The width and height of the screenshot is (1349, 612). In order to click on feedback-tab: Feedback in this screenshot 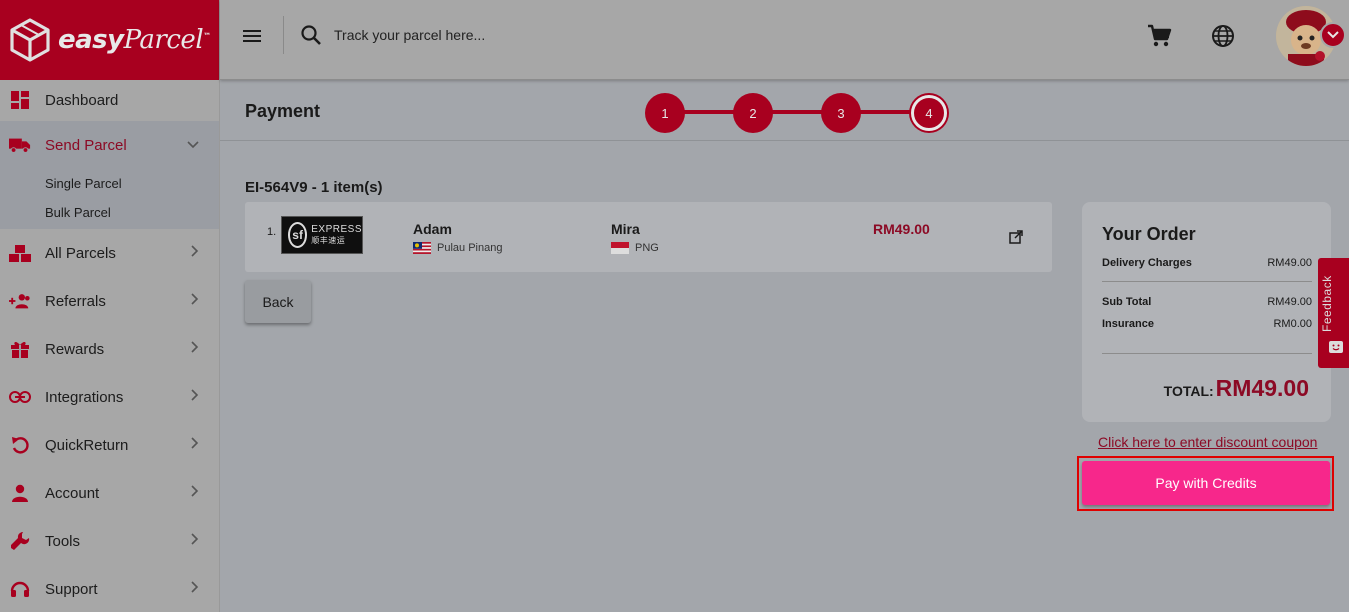, I will do `click(1333, 313)`.